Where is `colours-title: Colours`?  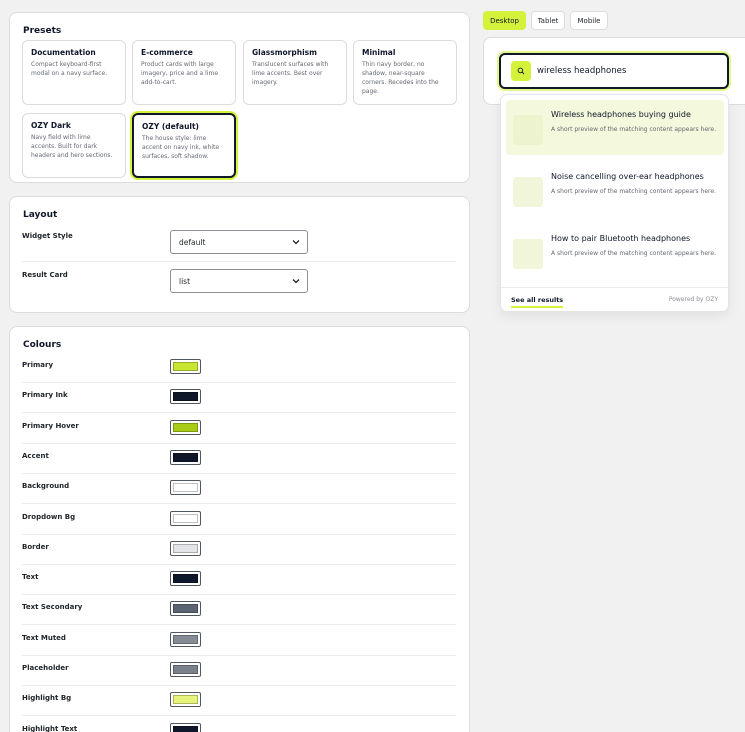 colours-title: Colours is located at coordinates (42, 345).